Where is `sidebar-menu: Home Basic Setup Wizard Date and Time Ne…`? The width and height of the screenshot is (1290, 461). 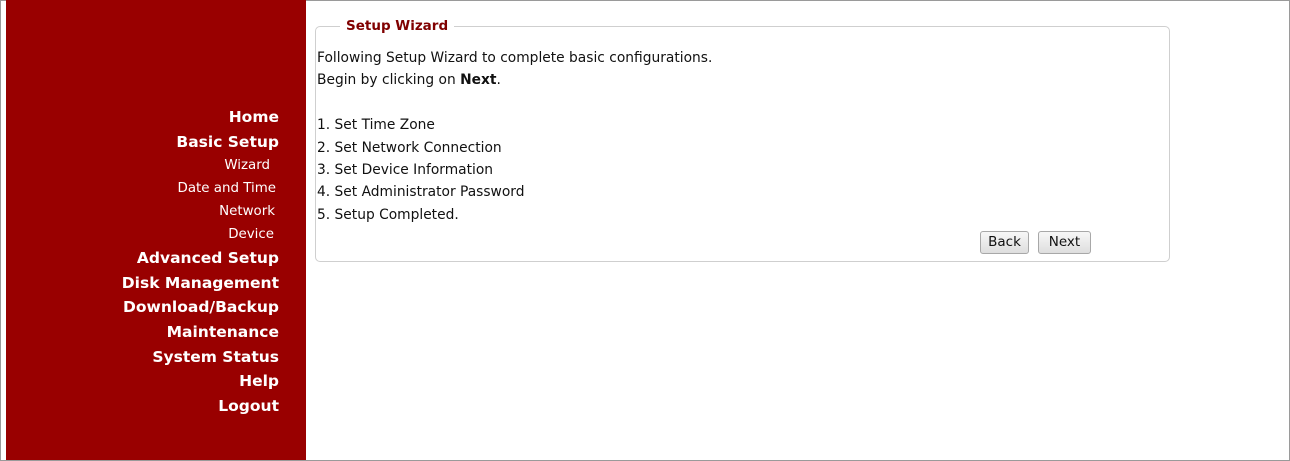 sidebar-menu: Home Basic Setup Wizard Date and Time Ne… is located at coordinates (200, 261).